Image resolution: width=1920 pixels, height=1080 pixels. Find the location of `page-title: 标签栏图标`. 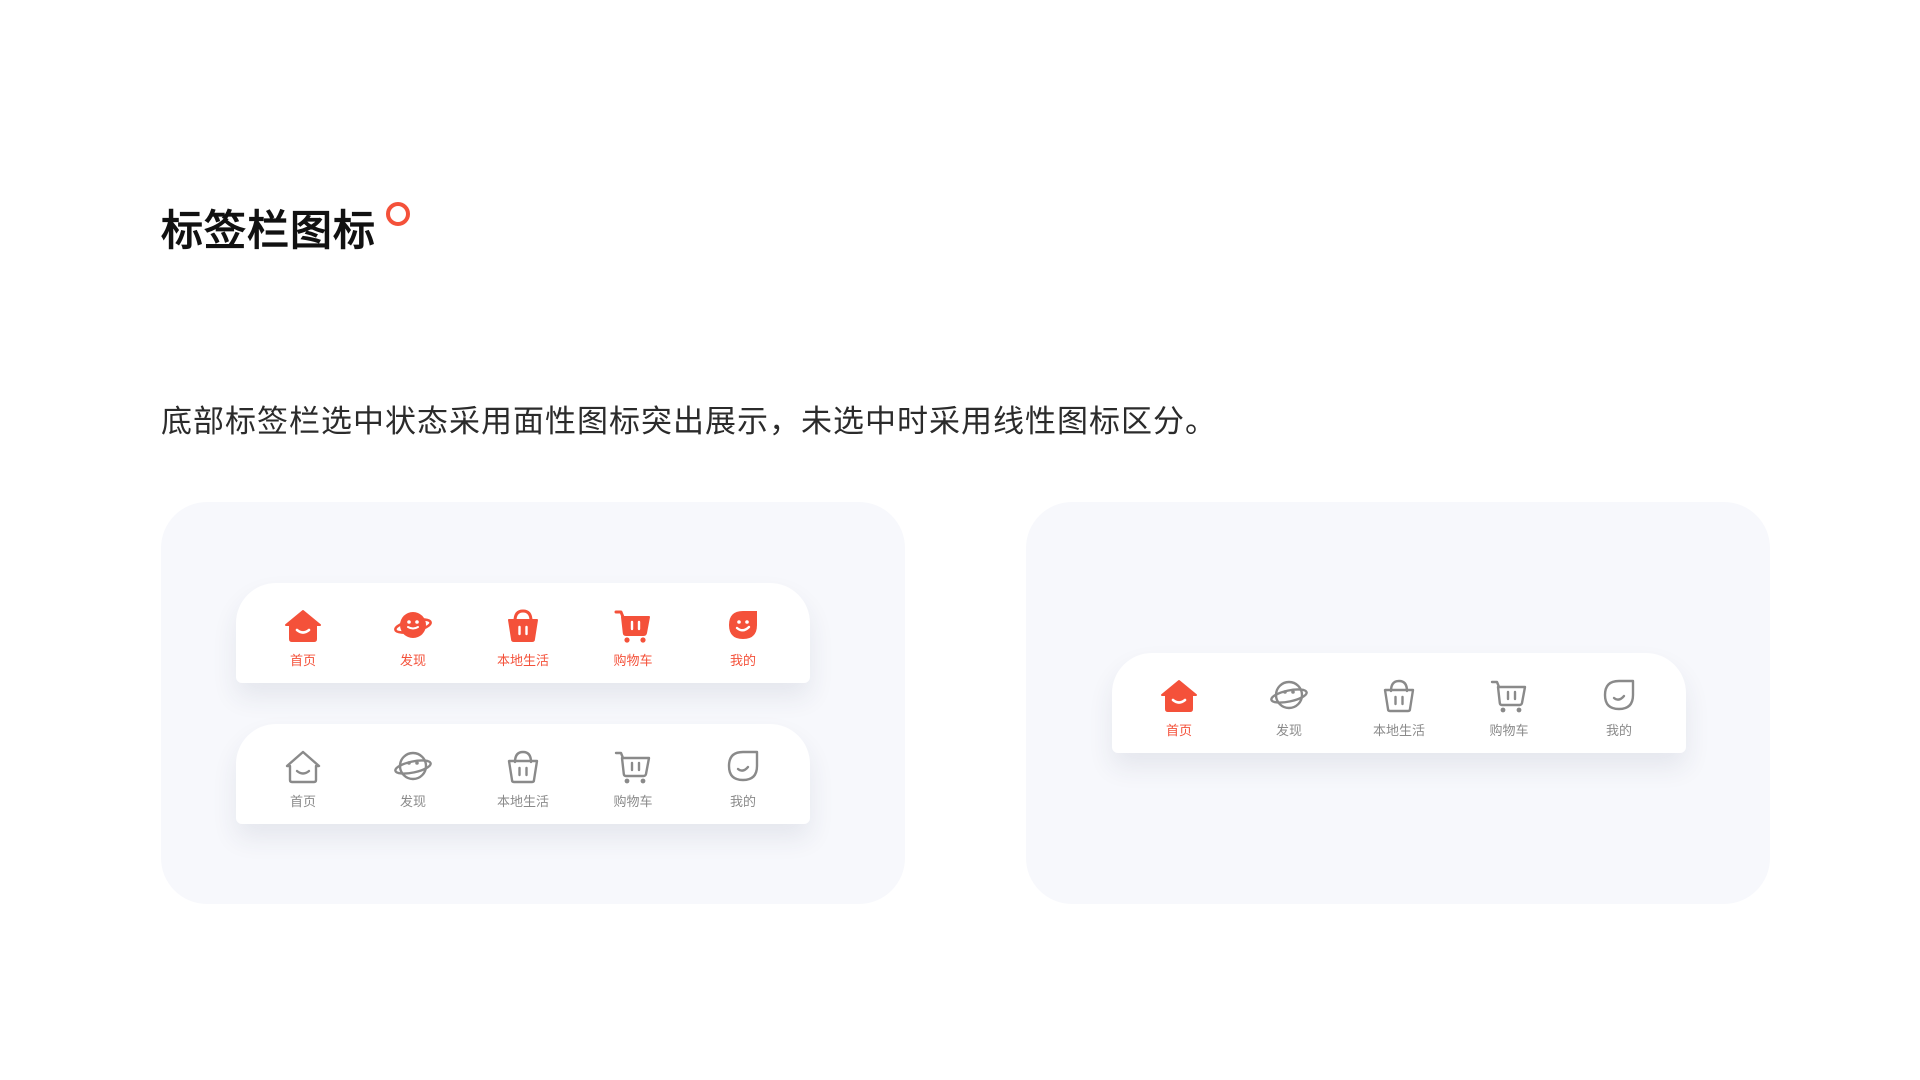

page-title: 标签栏图标 is located at coordinates (269, 230).